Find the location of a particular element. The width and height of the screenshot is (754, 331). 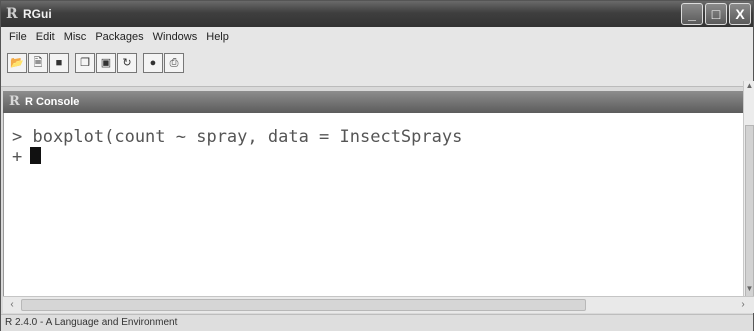

menu-help: Help is located at coordinates (217, 37).